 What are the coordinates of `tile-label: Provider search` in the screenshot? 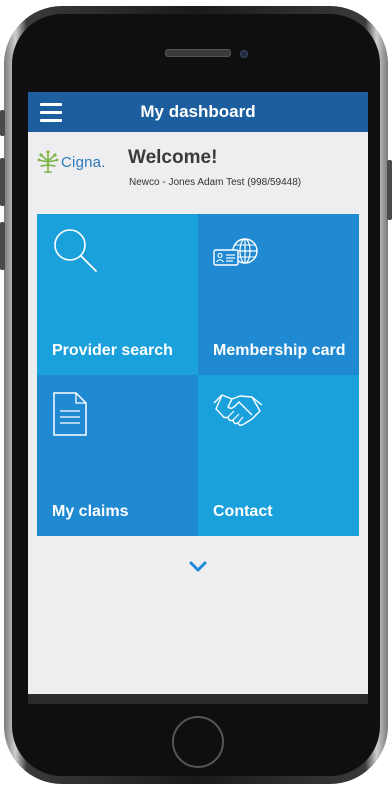 It's located at (112, 350).